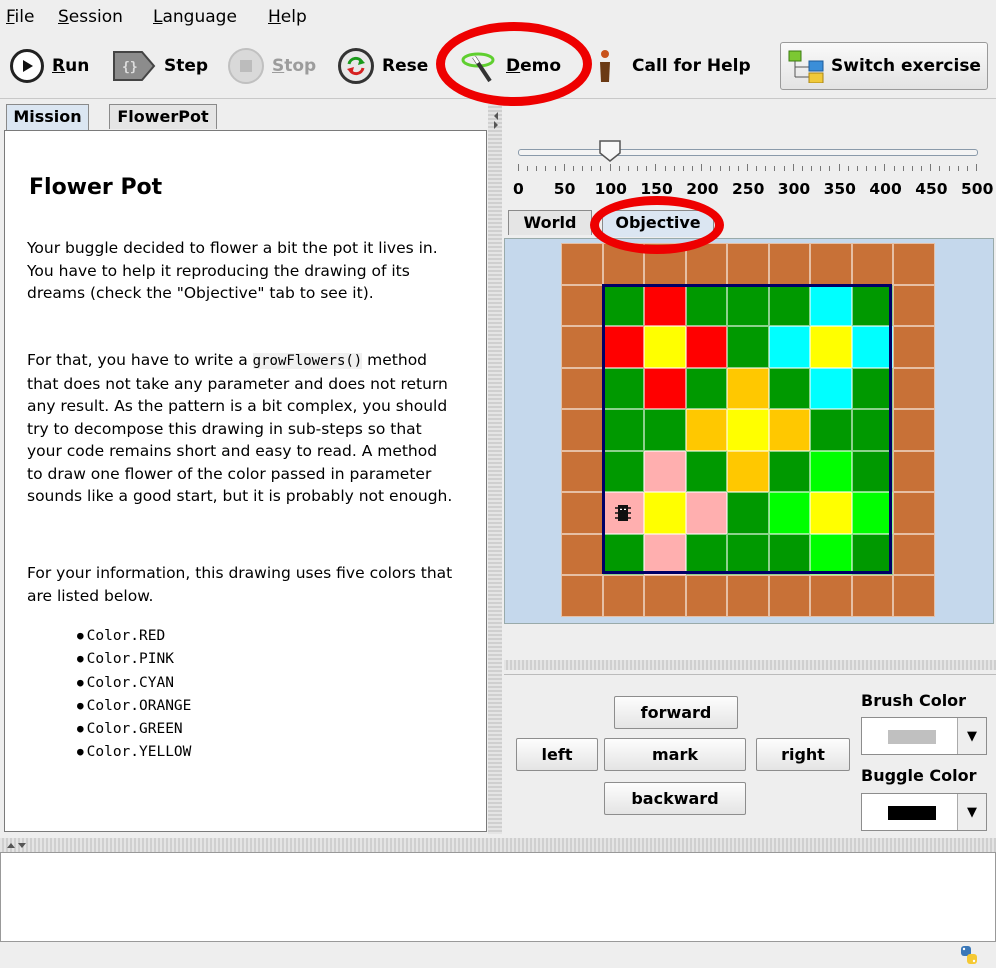 The image size is (996, 968). What do you see at coordinates (246, 66) in the screenshot?
I see `stop-icon` at bounding box center [246, 66].